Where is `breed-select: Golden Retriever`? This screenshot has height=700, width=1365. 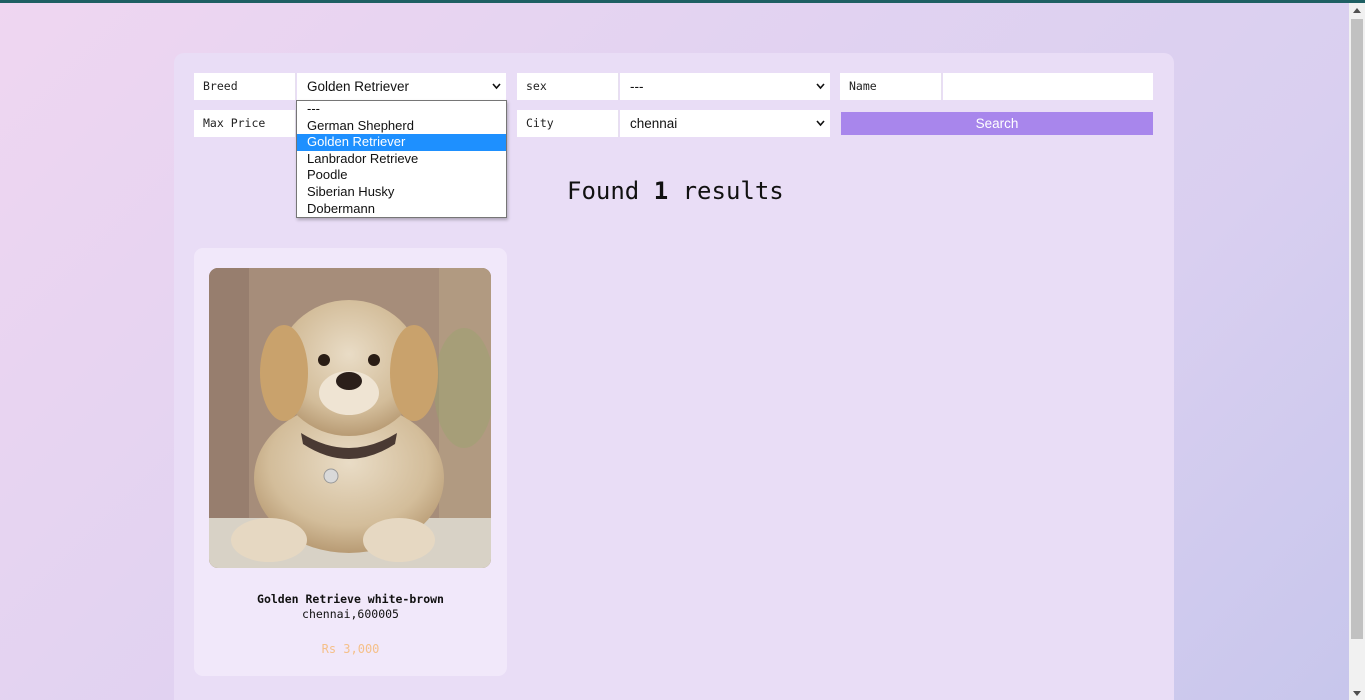
breed-select: Golden Retriever is located at coordinates (401, 86).